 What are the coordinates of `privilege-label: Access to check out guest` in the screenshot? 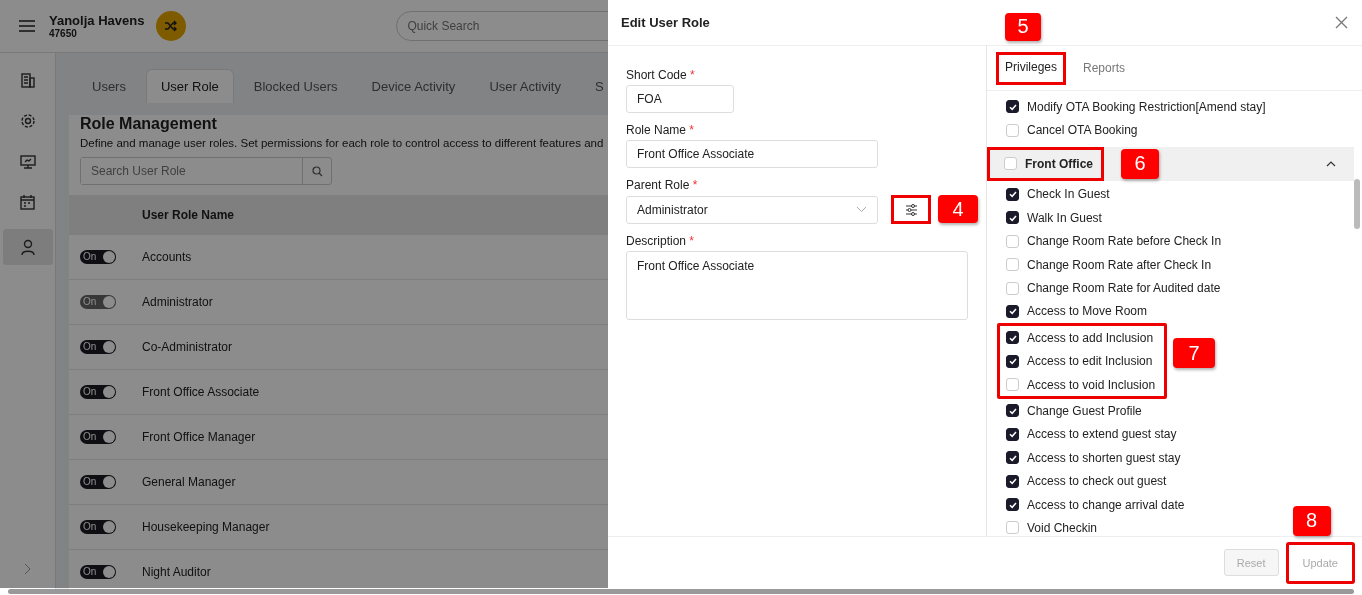 It's located at (1097, 481).